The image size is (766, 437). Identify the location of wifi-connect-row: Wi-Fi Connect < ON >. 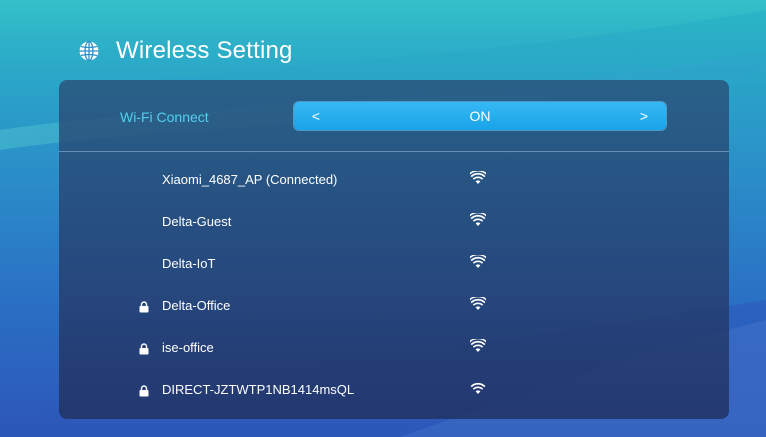
(394, 115).